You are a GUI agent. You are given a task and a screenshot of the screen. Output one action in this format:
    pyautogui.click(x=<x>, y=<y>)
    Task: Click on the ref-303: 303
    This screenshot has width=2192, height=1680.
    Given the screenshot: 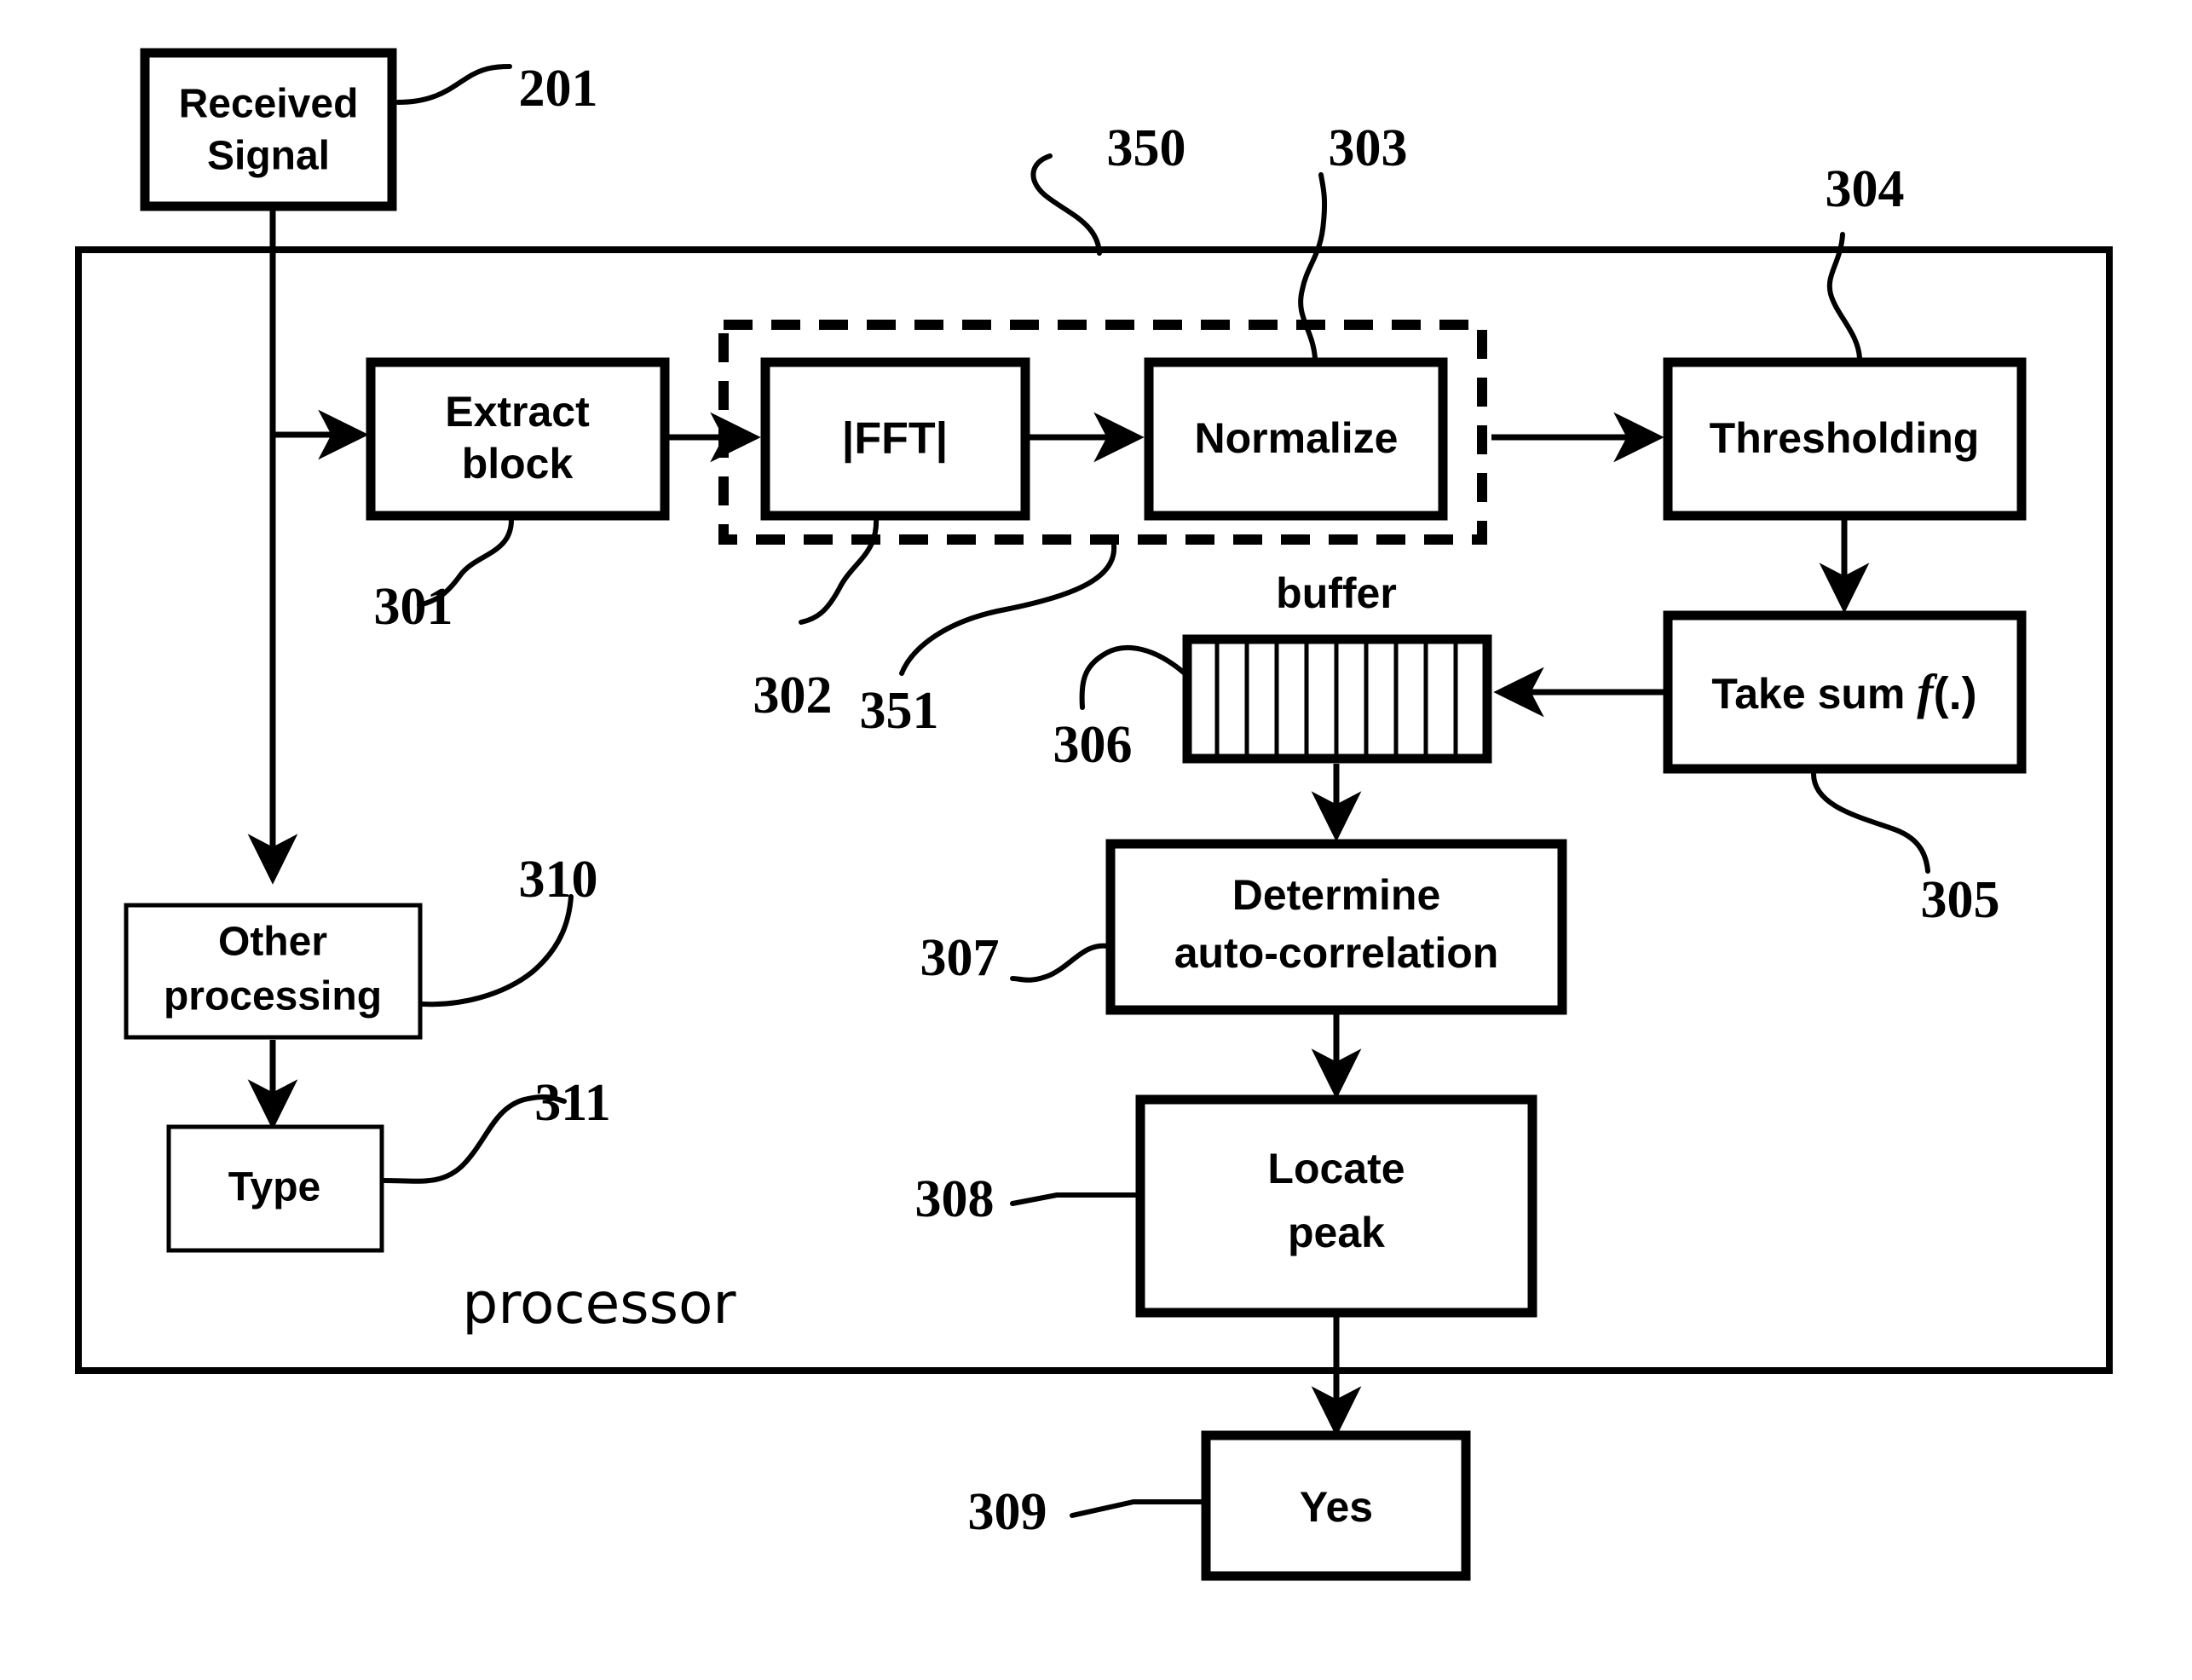 What is the action you would take?
    pyautogui.click(x=1368, y=148)
    